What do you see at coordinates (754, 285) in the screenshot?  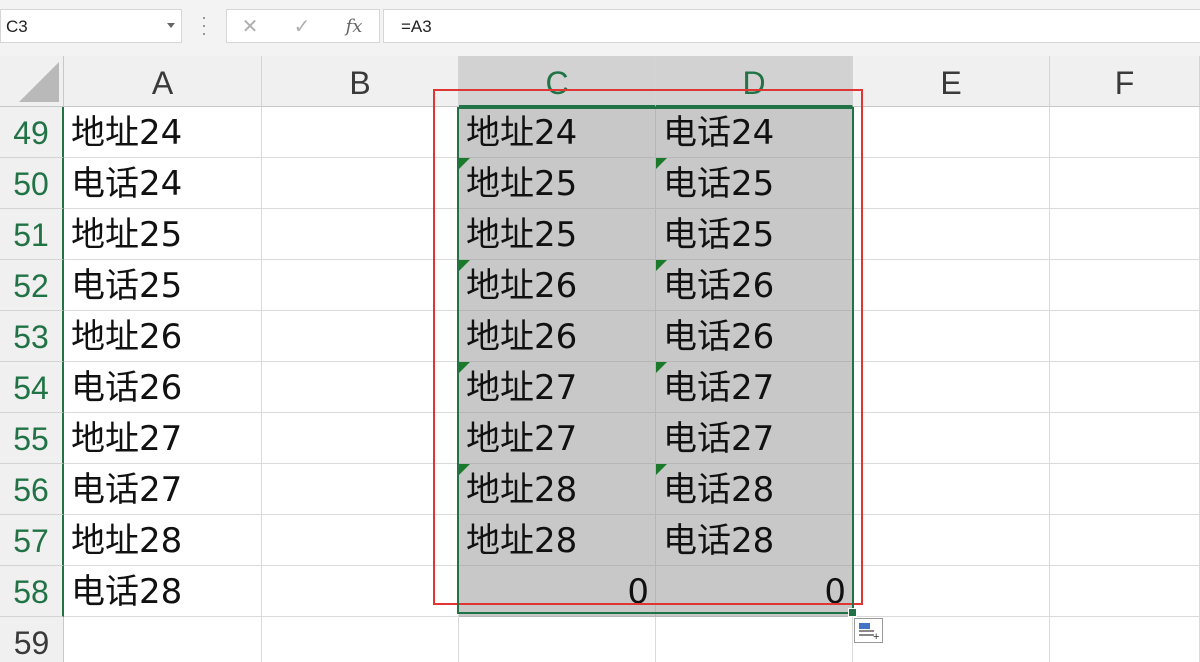 I see `cell-d52: 电话26` at bounding box center [754, 285].